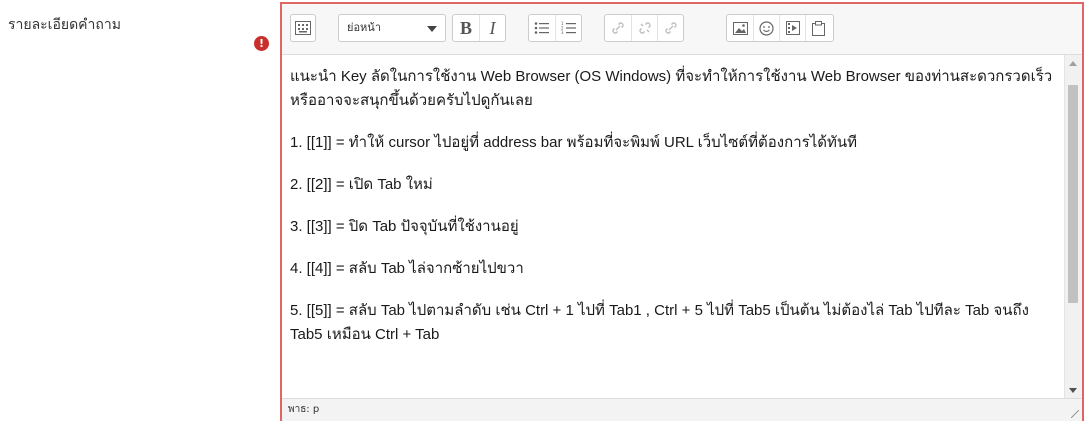 The width and height of the screenshot is (1088, 421). I want to click on bold-button: B, so click(466, 28).